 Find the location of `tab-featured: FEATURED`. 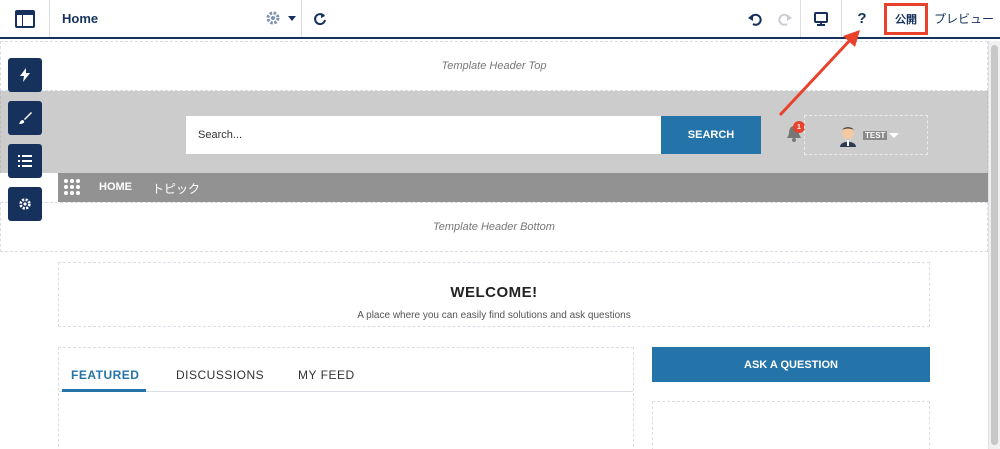

tab-featured: FEATURED is located at coordinates (105, 375).